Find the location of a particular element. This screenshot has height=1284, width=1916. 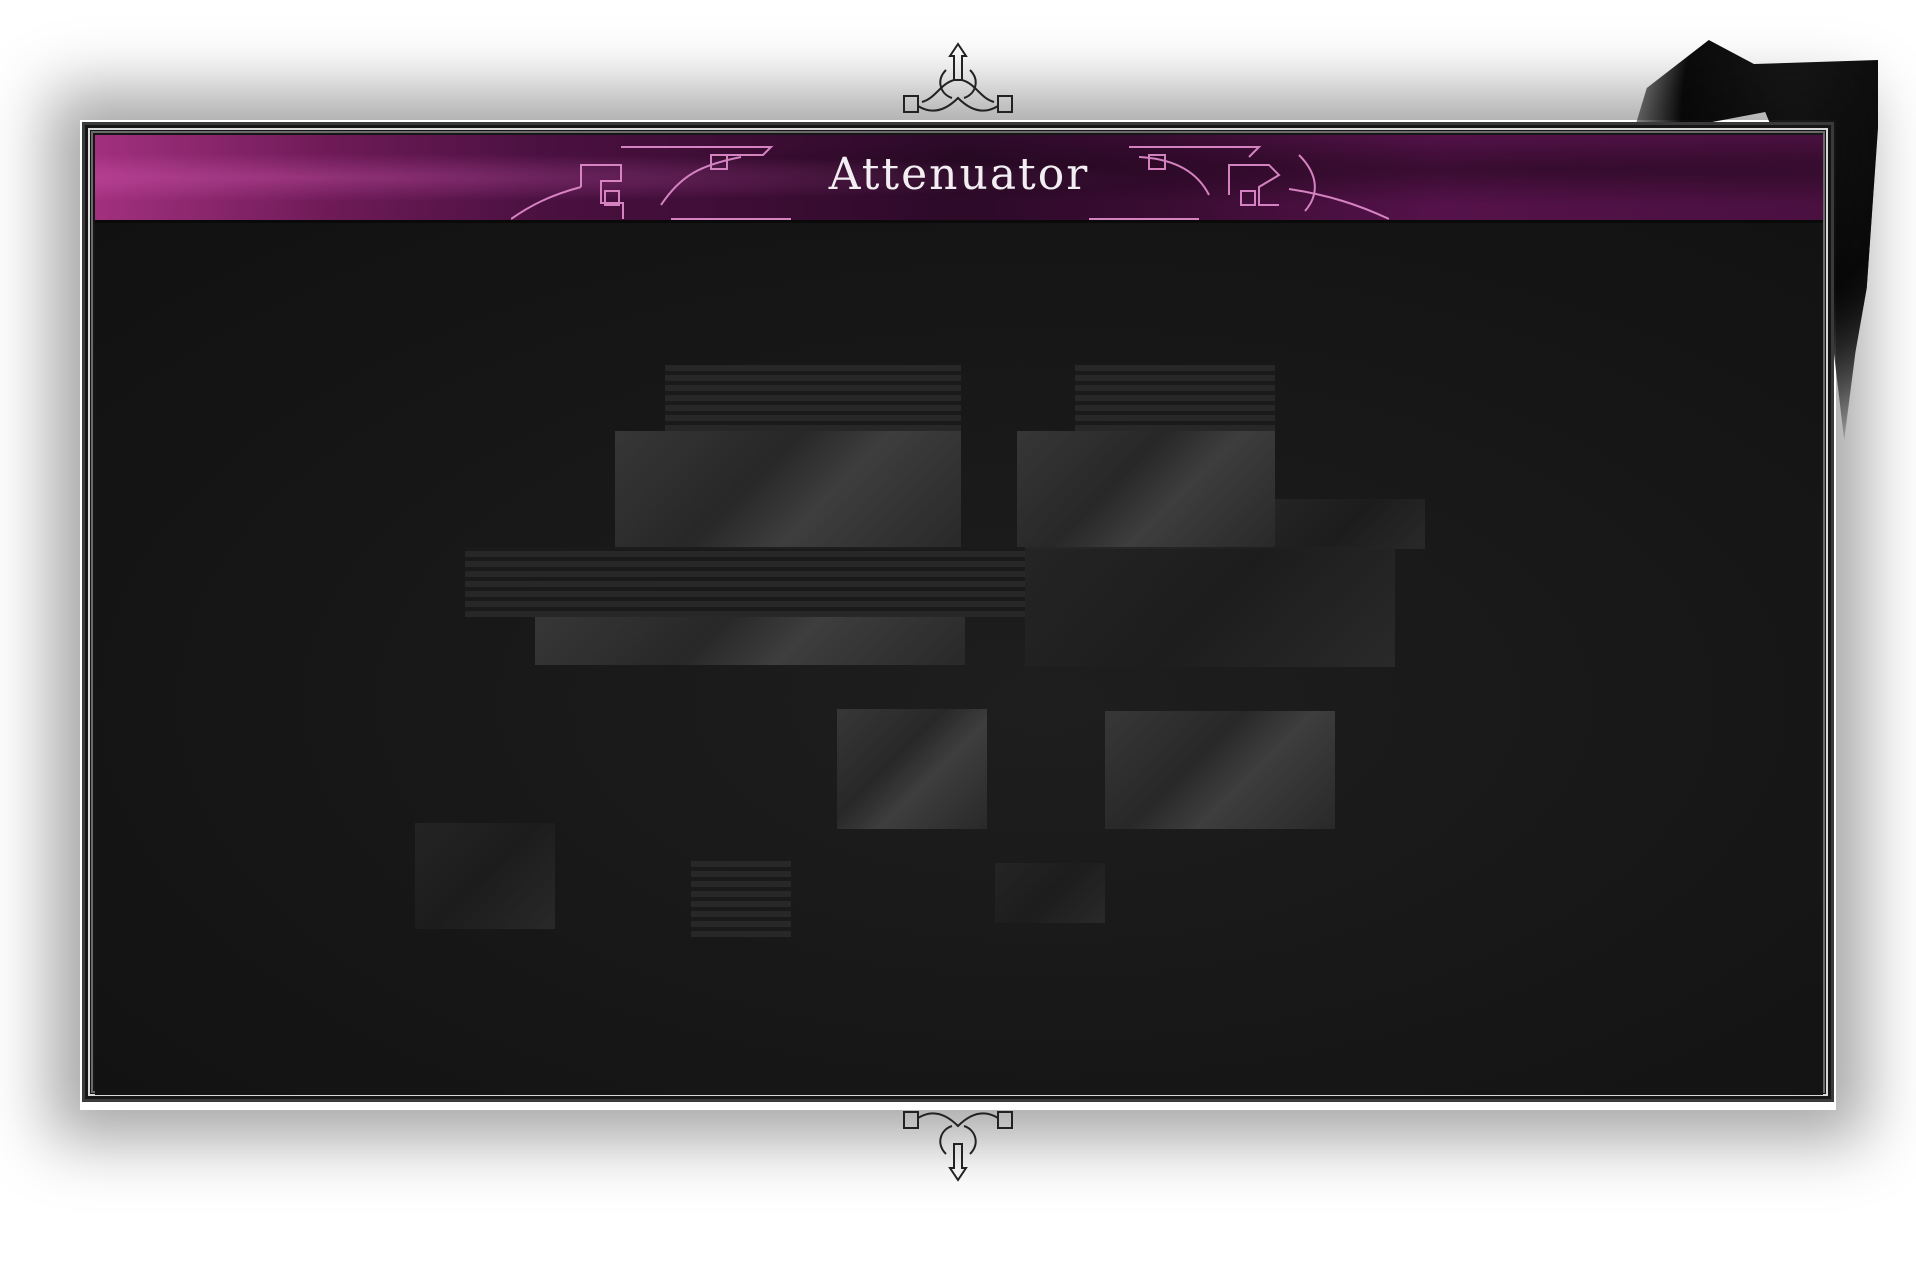

arrow-down-ornament-icon is located at coordinates (958, 1146).